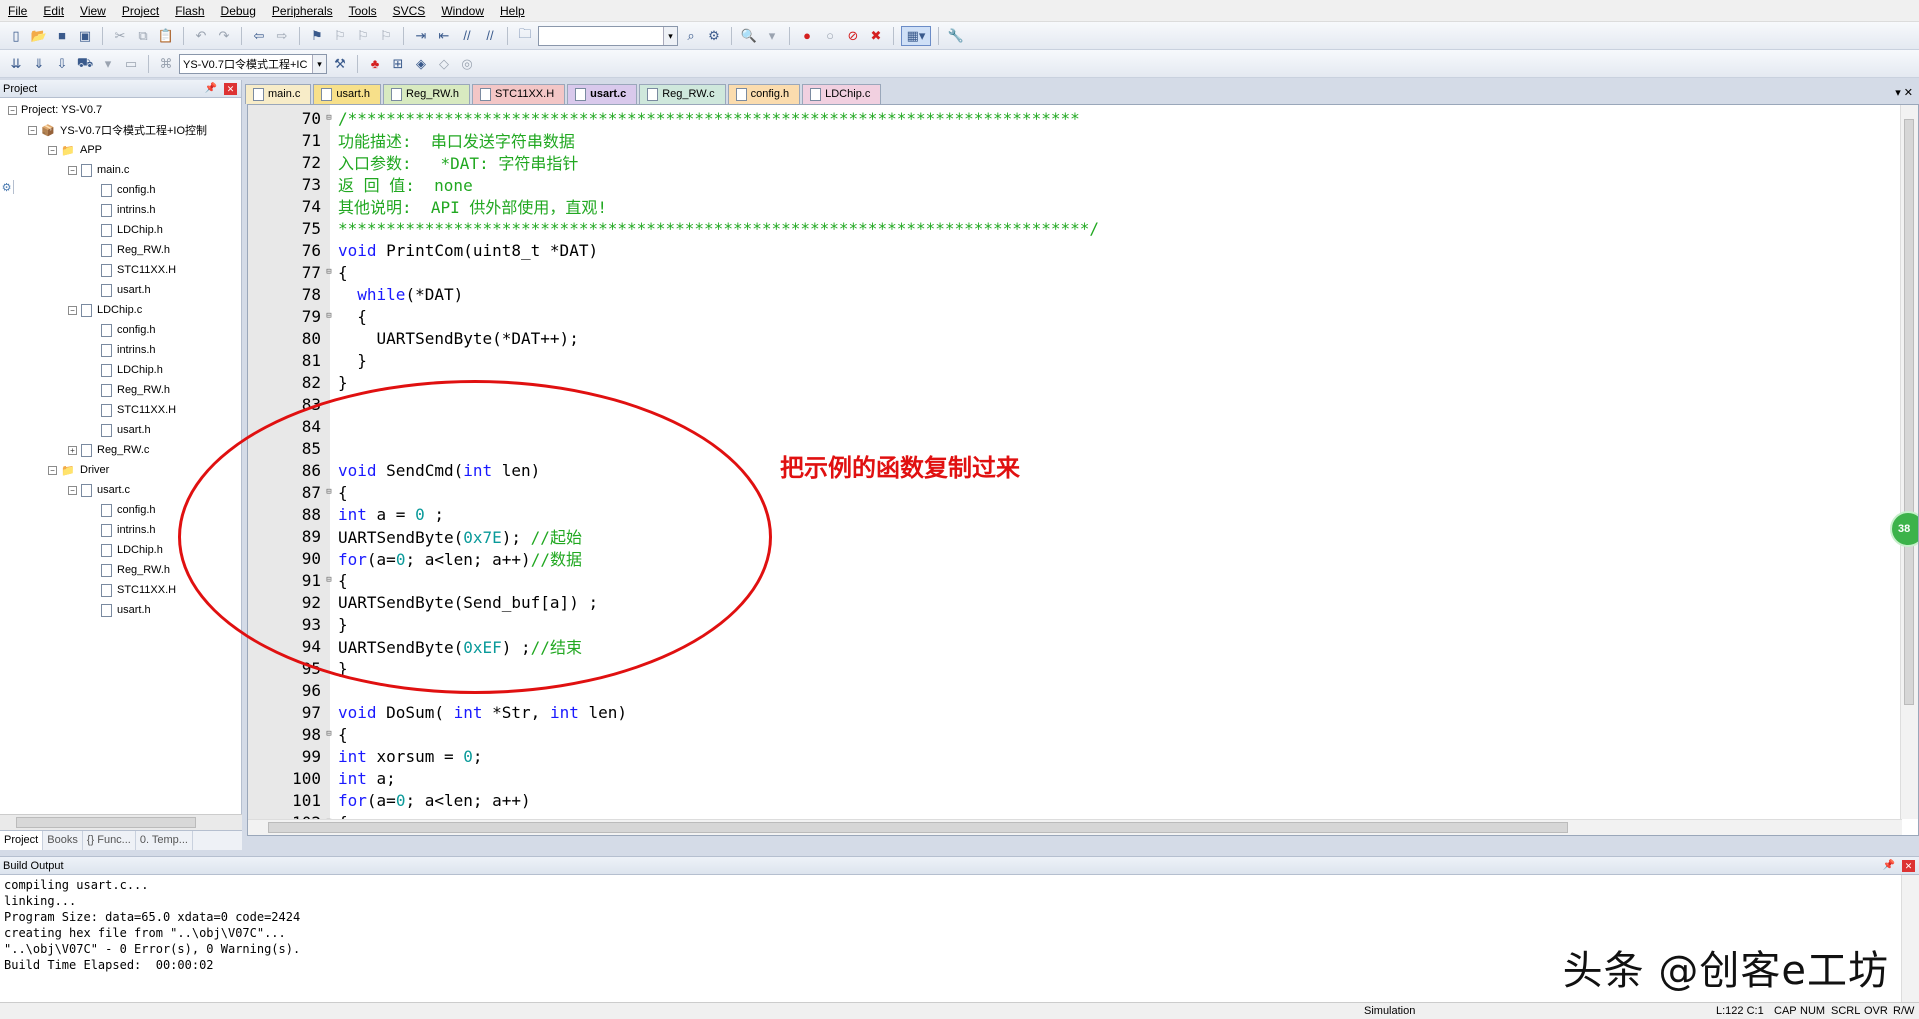 Image resolution: width=1919 pixels, height=1019 pixels. I want to click on menu-peripherals: Peripherals, so click(302, 11).